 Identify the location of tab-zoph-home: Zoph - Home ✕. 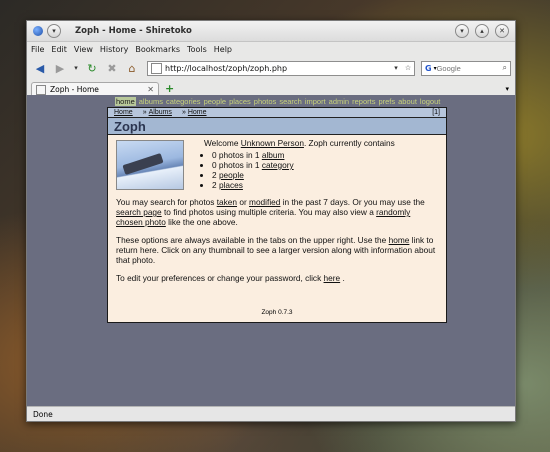
(95, 89).